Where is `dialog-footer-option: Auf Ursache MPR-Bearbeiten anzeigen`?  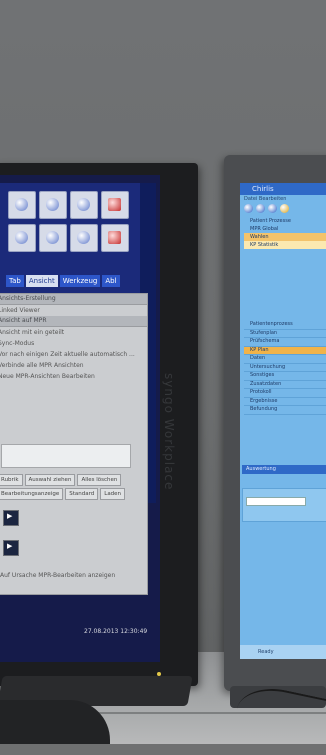 dialog-footer-option: Auf Ursache MPR-Bearbeiten anzeigen is located at coordinates (59, 575).